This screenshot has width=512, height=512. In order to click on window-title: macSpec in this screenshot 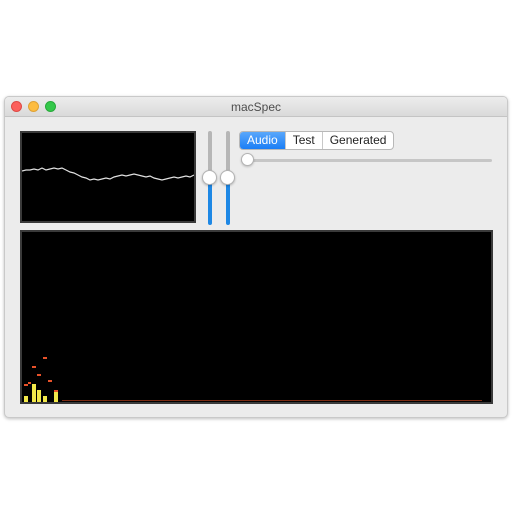, I will do `click(256, 107)`.